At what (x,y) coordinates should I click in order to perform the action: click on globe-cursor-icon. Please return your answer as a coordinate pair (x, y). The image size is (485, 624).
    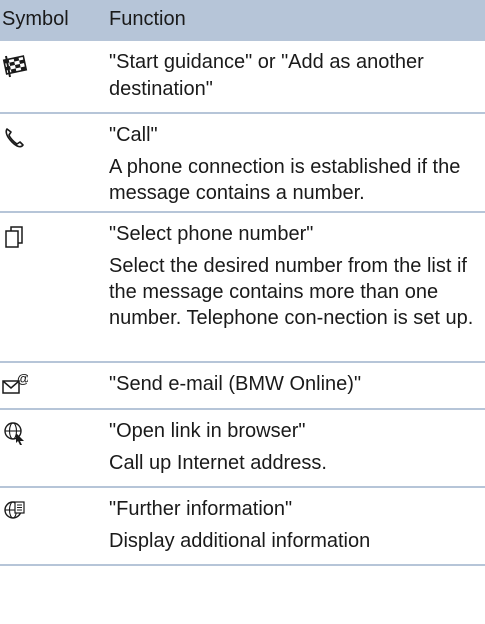
    Looking at the image, I should click on (15, 433).